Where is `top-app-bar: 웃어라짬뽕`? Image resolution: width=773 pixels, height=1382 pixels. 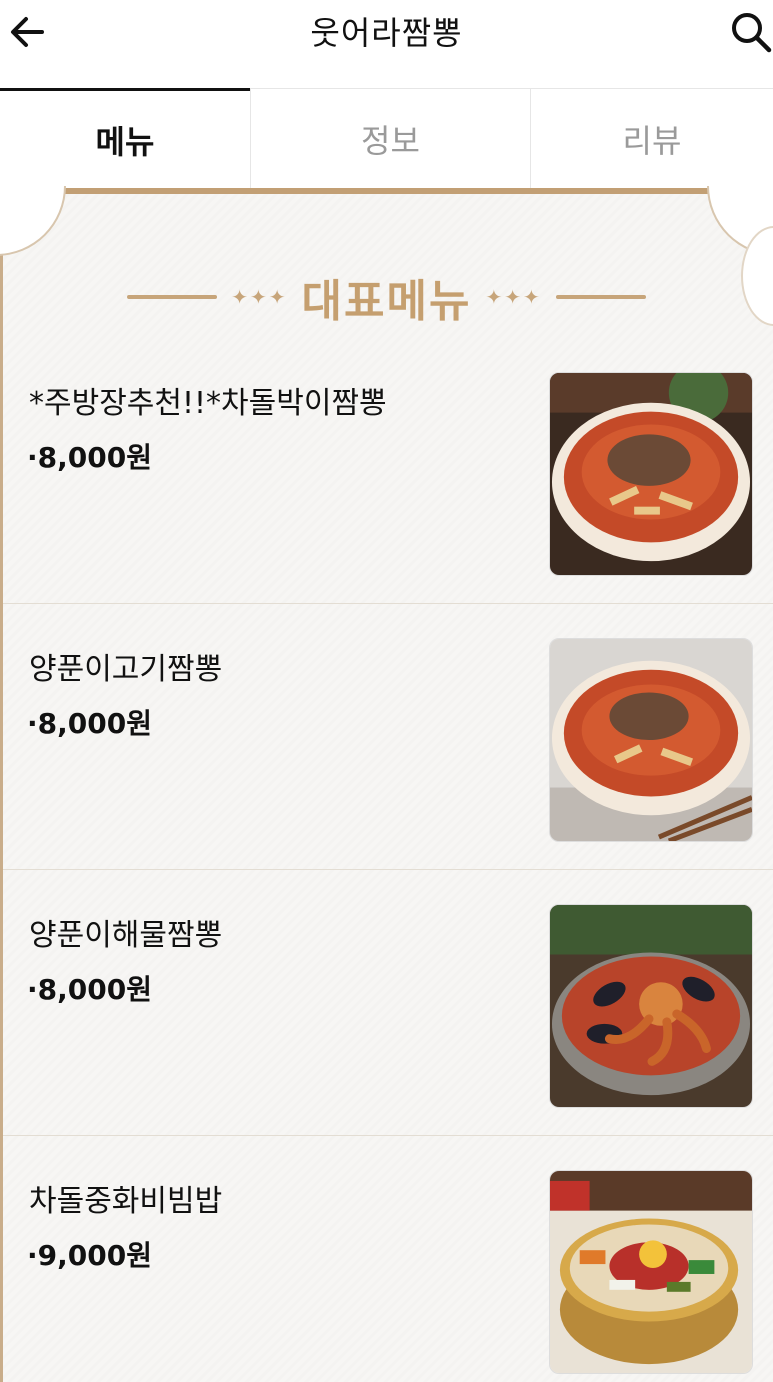
top-app-bar: 웃어라짬뽕 is located at coordinates (386, 44).